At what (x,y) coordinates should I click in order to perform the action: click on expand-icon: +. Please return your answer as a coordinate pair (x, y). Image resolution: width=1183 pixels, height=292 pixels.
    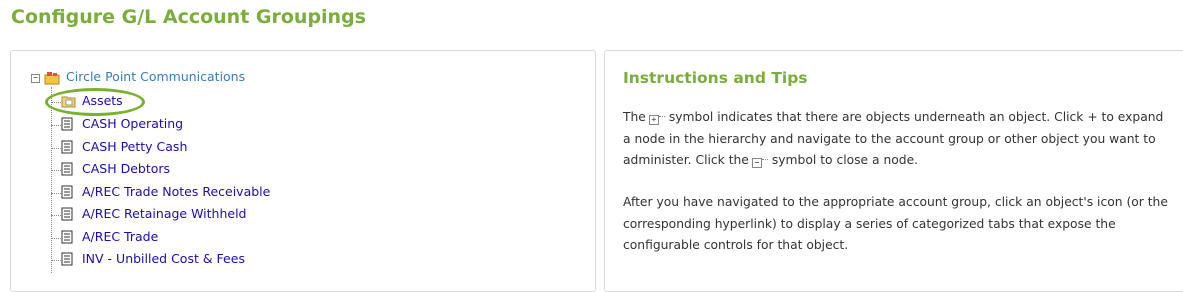
    Looking at the image, I should click on (653, 120).